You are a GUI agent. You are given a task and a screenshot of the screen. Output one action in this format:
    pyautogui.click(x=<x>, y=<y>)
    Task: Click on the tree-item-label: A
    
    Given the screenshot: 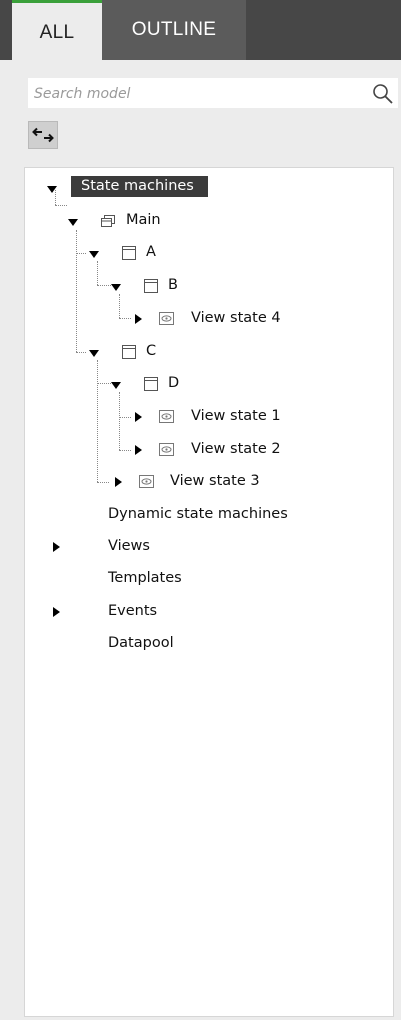 What is the action you would take?
    pyautogui.click(x=151, y=252)
    